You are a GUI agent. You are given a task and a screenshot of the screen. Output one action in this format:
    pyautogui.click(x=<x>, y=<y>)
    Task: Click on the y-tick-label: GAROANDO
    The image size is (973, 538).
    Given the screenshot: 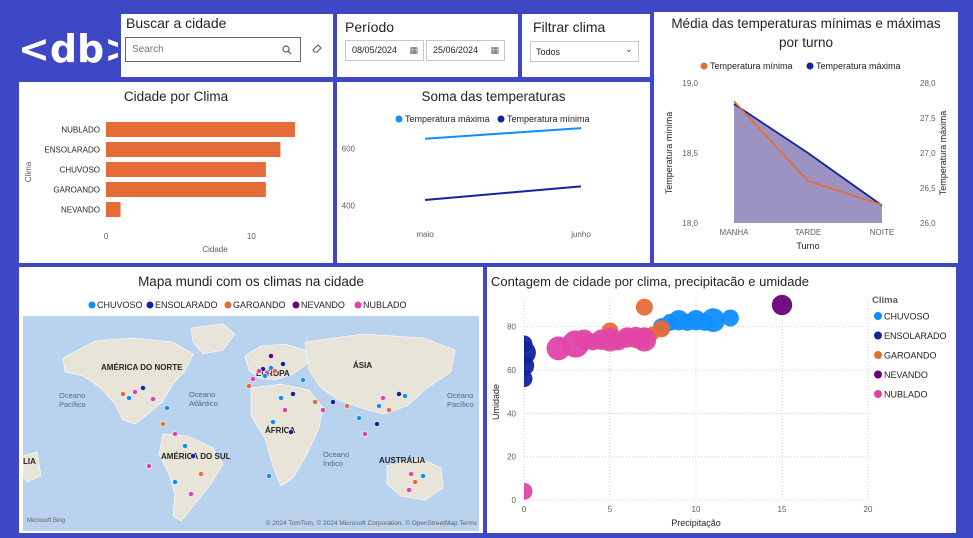 What is the action you would take?
    pyautogui.click(x=76, y=190)
    